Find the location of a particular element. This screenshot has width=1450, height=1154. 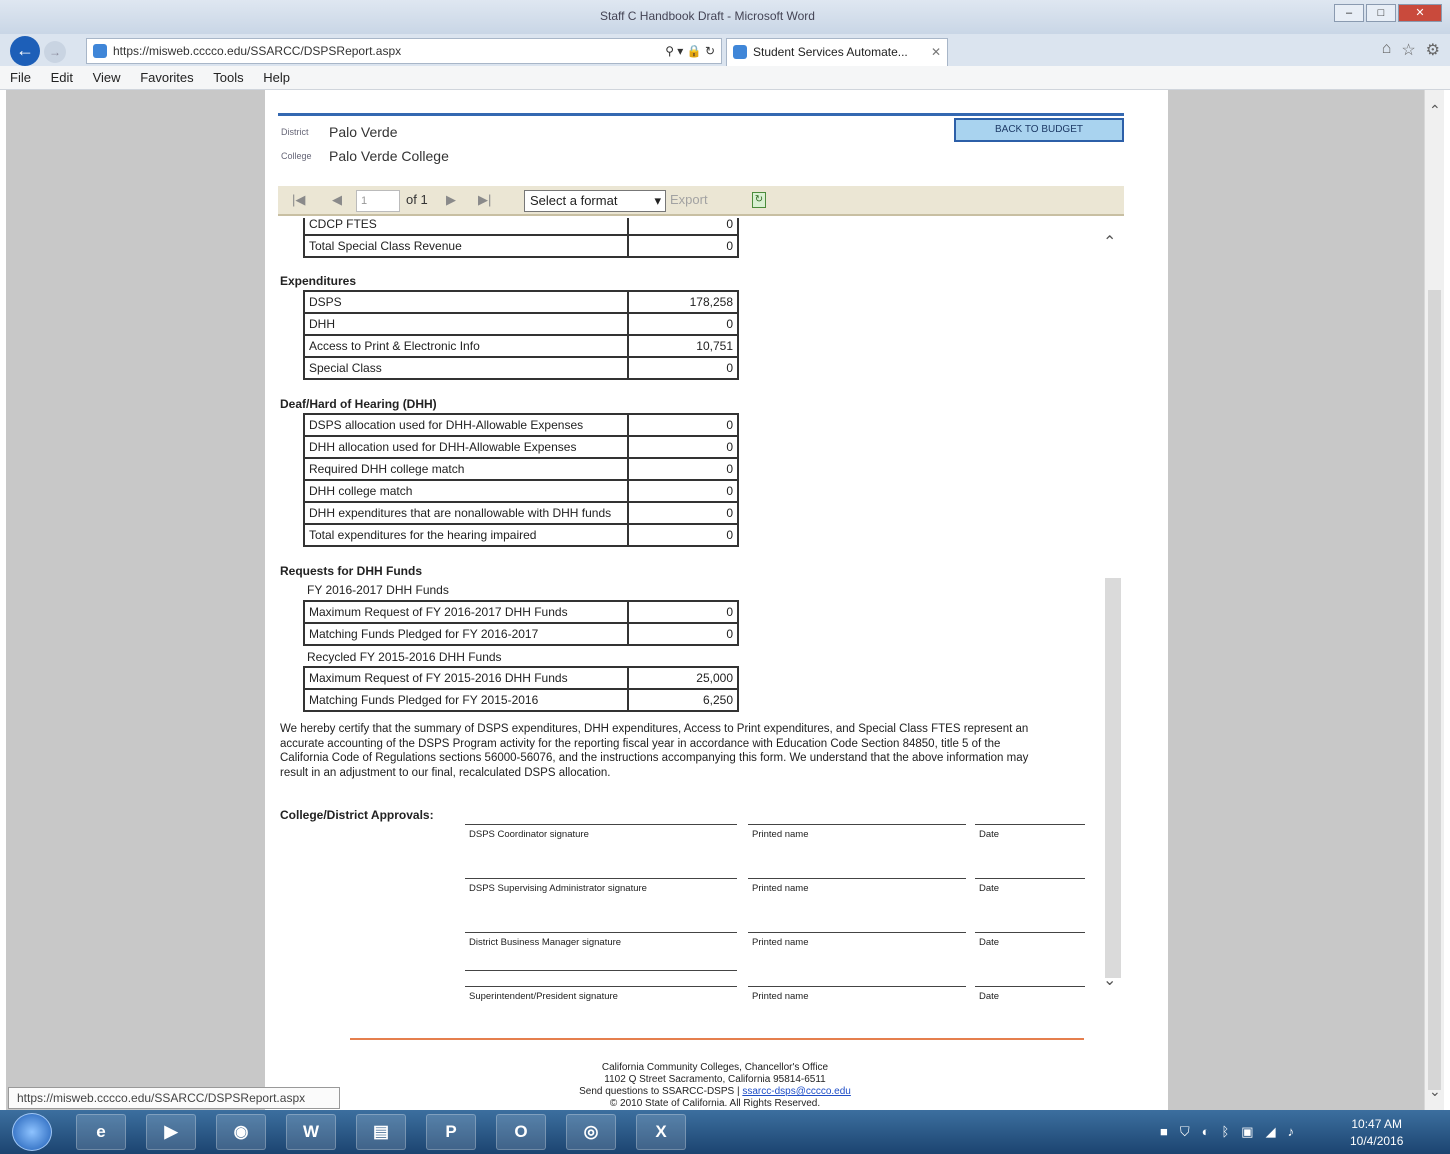

row-label: Access to Print & Electronic Info is located at coordinates (466, 346).